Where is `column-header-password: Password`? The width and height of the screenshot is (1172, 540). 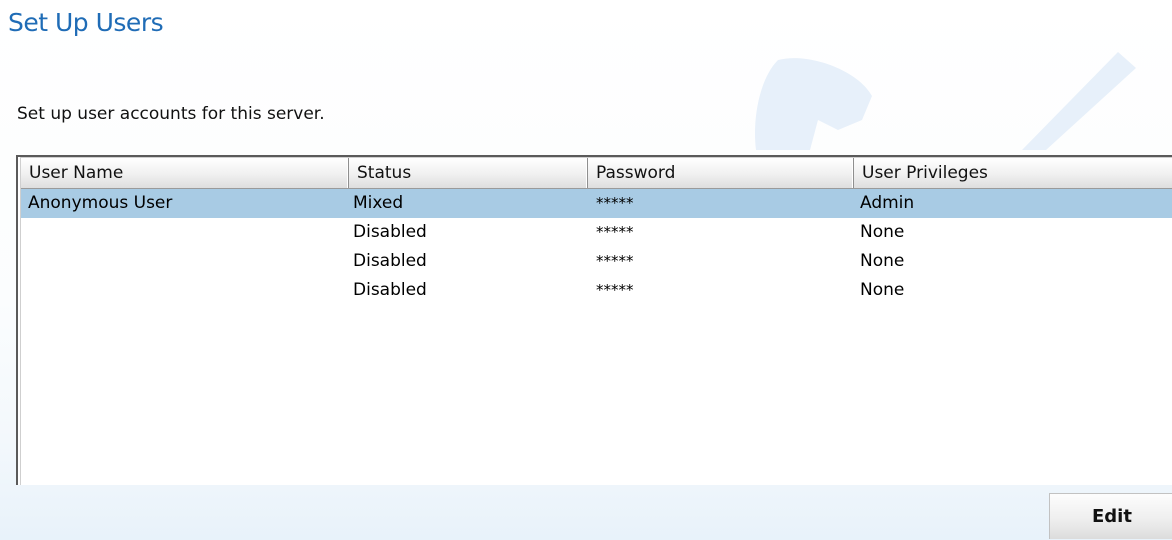 column-header-password: Password is located at coordinates (721, 173).